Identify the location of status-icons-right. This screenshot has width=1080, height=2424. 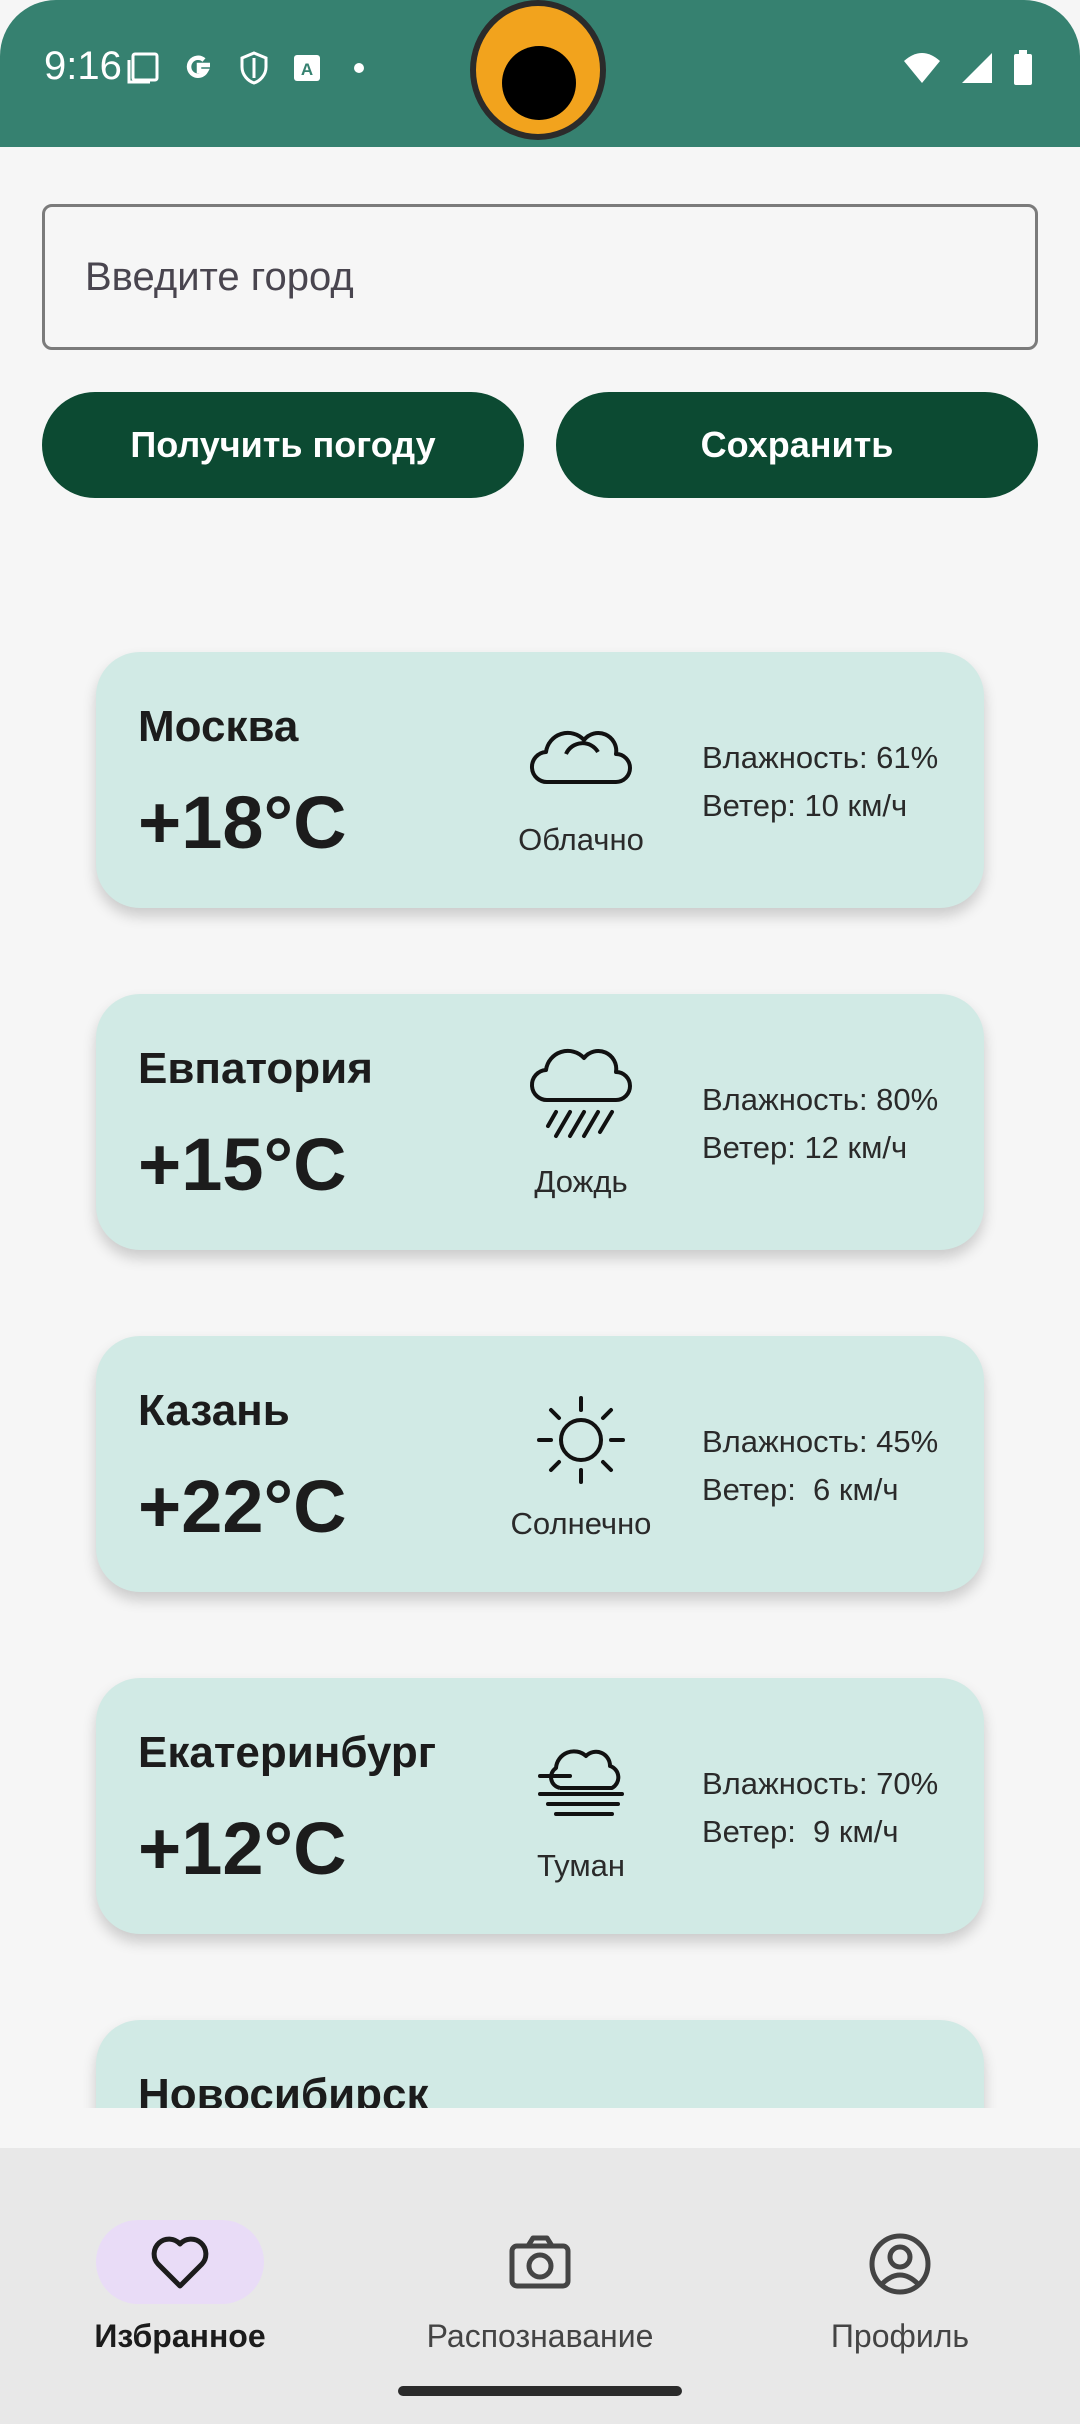
(968, 68).